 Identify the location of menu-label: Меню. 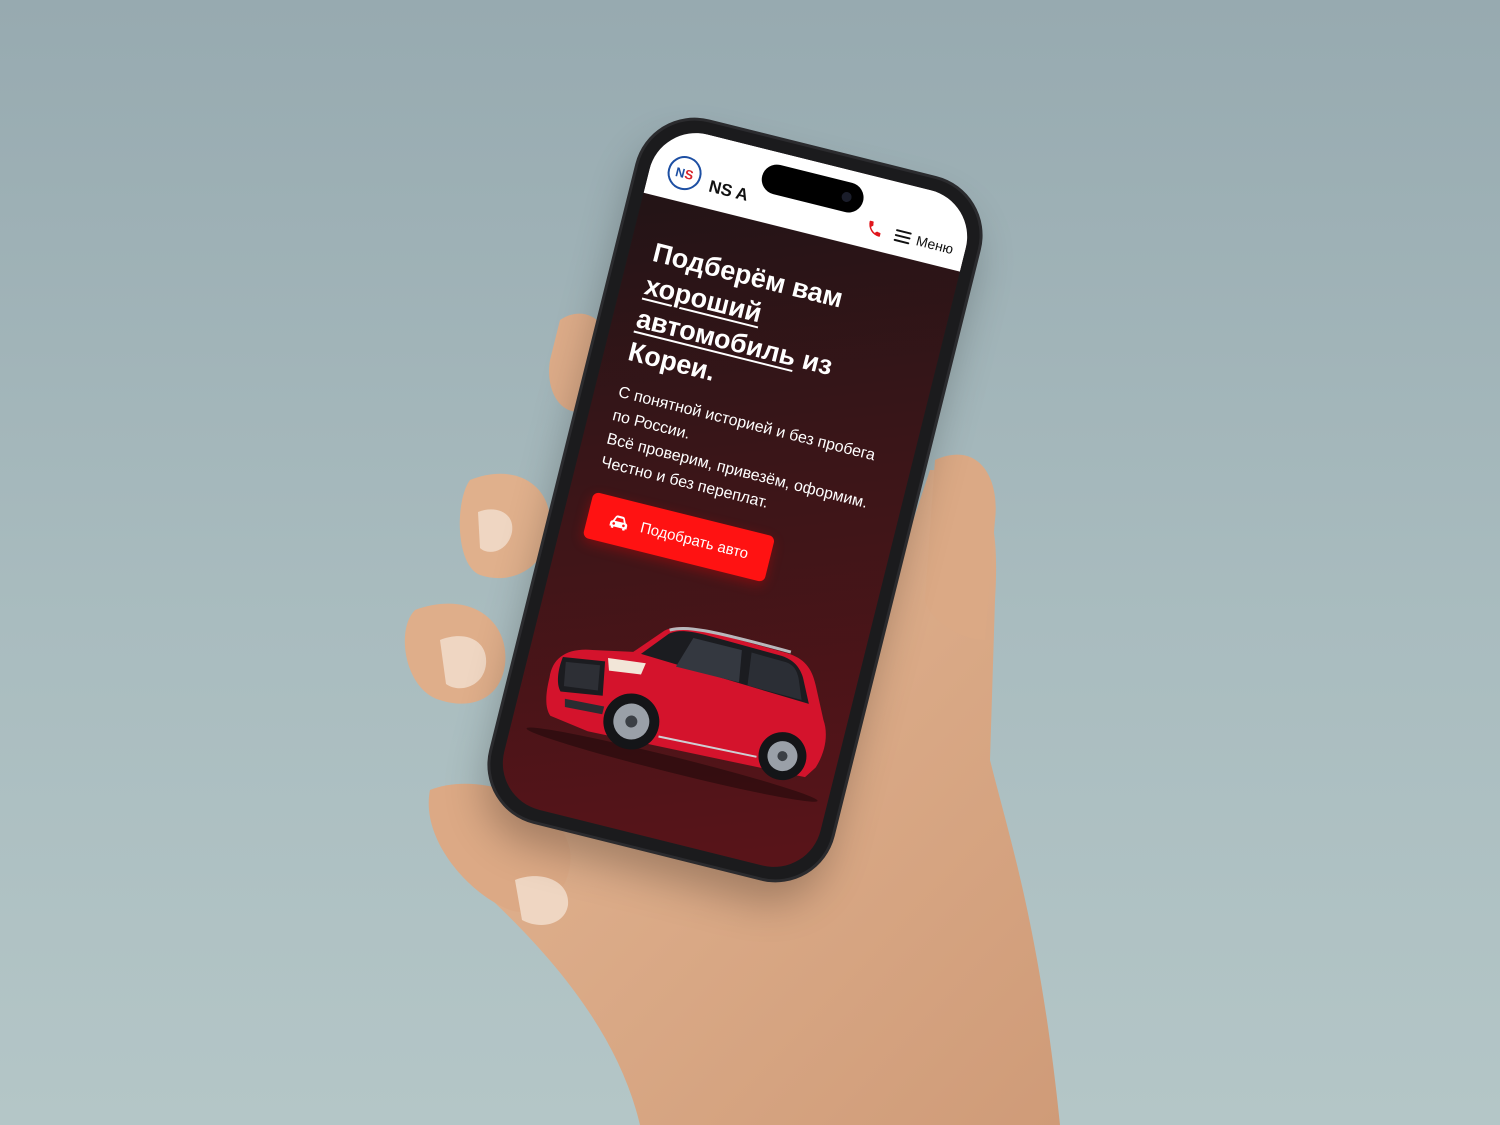
(935, 245).